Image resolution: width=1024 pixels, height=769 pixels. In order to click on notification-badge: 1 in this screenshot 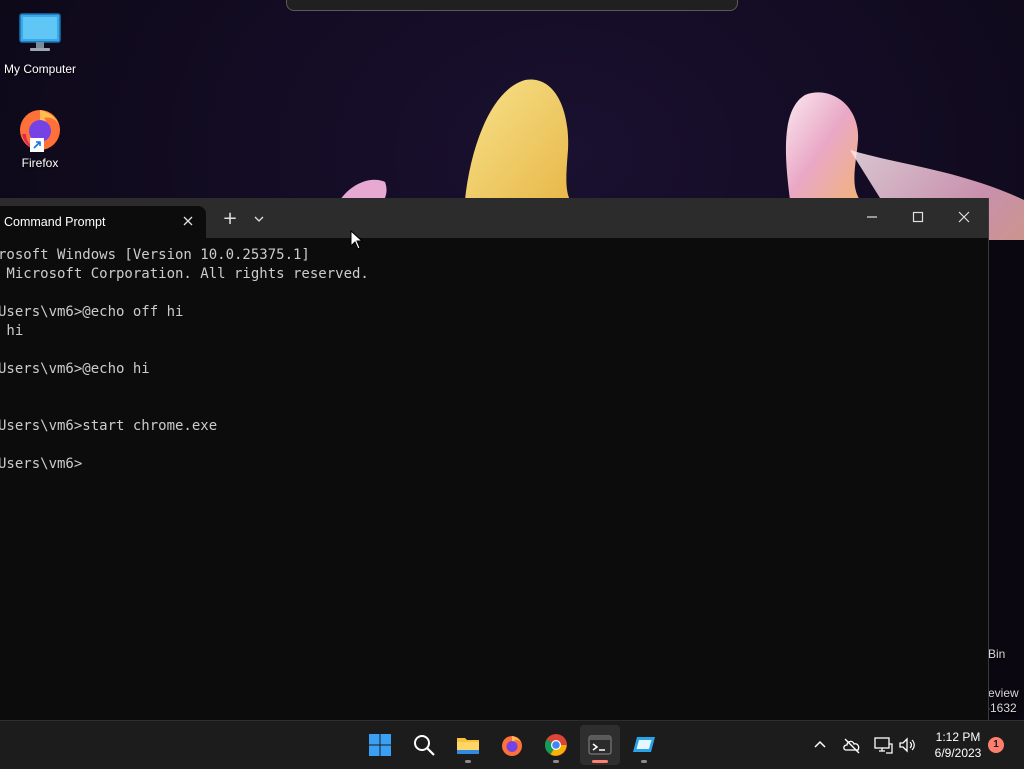, I will do `click(996, 745)`.